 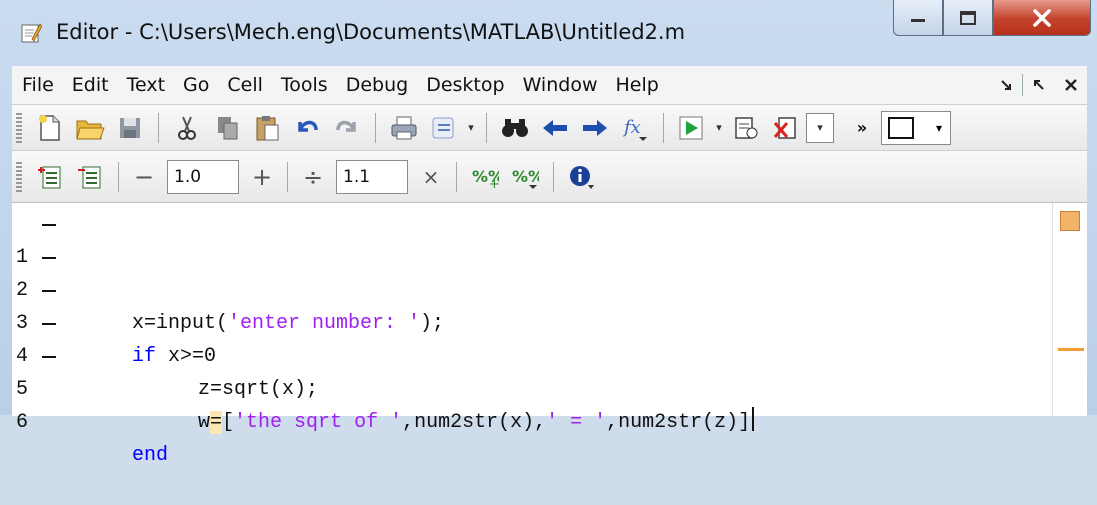 What do you see at coordinates (37, 85) in the screenshot?
I see `menu-file: File` at bounding box center [37, 85].